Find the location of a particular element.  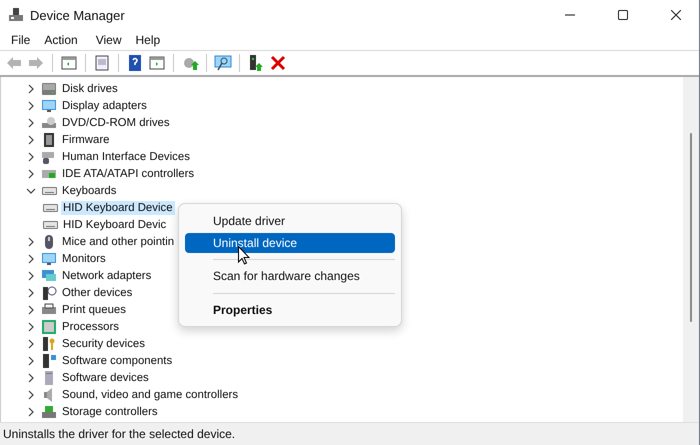

tree-item: Keyboards is located at coordinates (89, 191).